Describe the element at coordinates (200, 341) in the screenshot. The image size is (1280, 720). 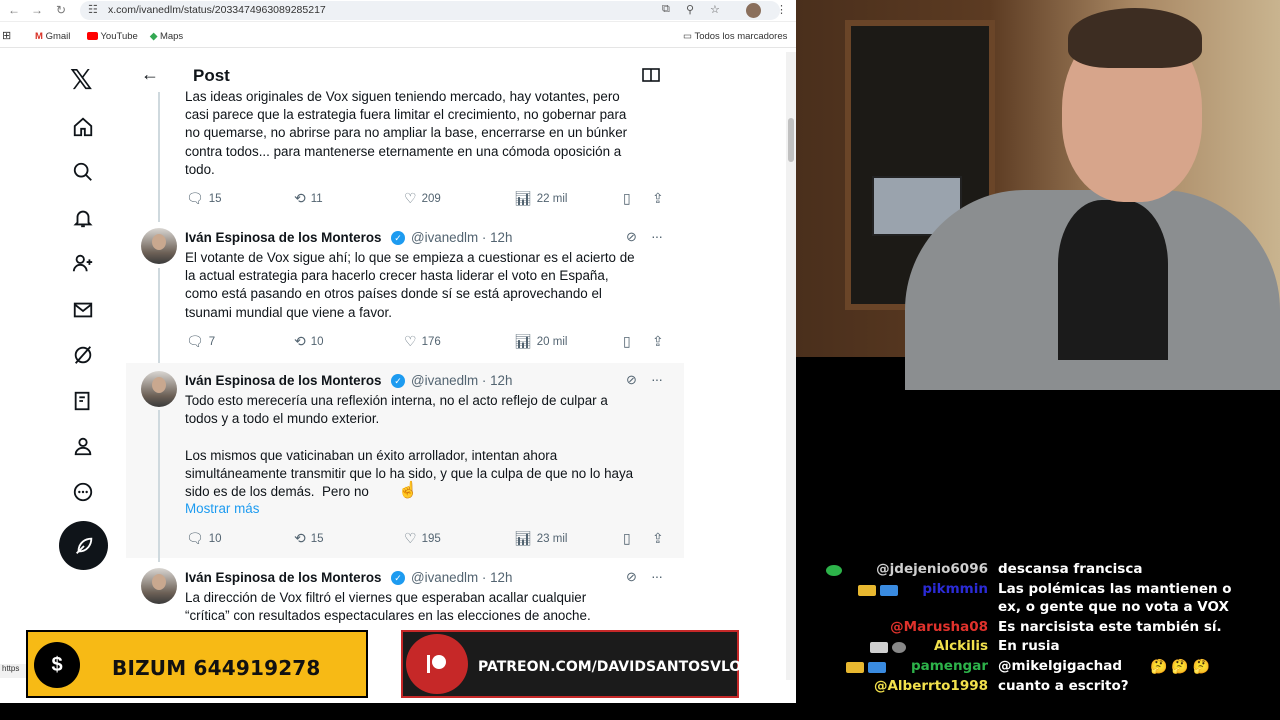
I see `reply-button: 🗨︎ 7` at that location.